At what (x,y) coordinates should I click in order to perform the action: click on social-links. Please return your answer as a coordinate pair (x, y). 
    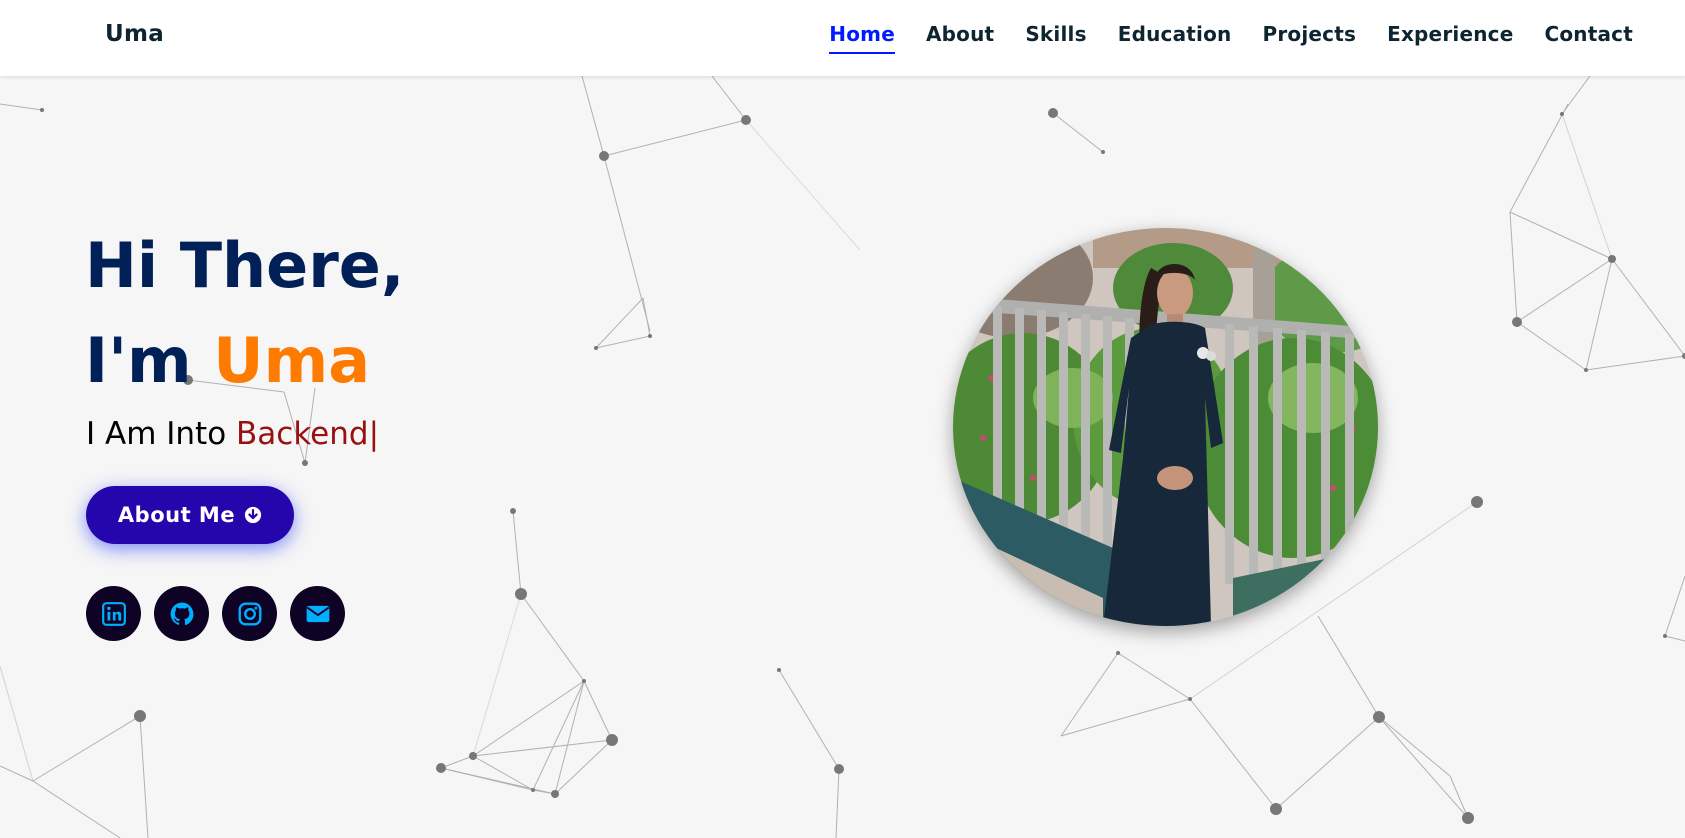
    Looking at the image, I should click on (222, 613).